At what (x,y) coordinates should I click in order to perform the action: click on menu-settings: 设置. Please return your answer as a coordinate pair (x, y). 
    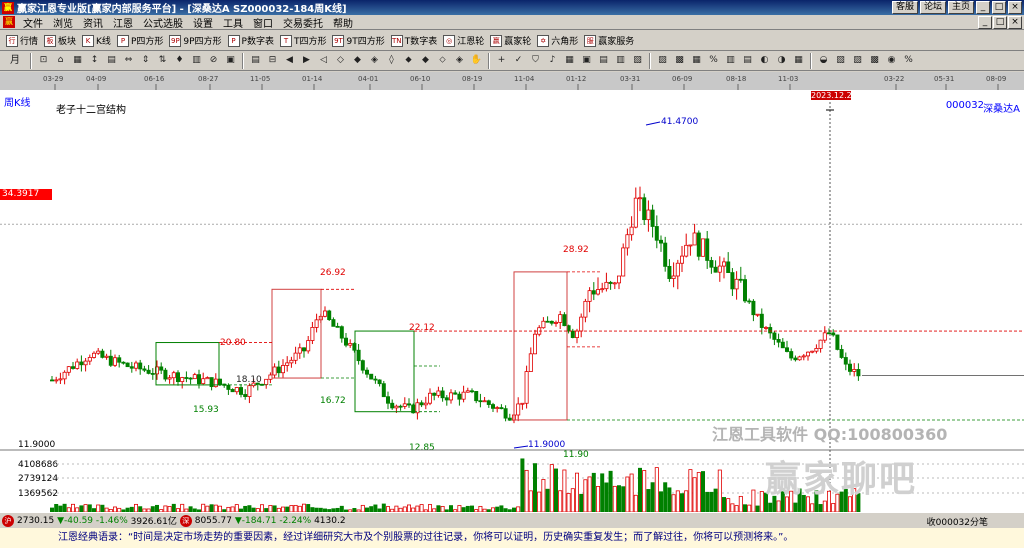
    Looking at the image, I should click on (203, 22).